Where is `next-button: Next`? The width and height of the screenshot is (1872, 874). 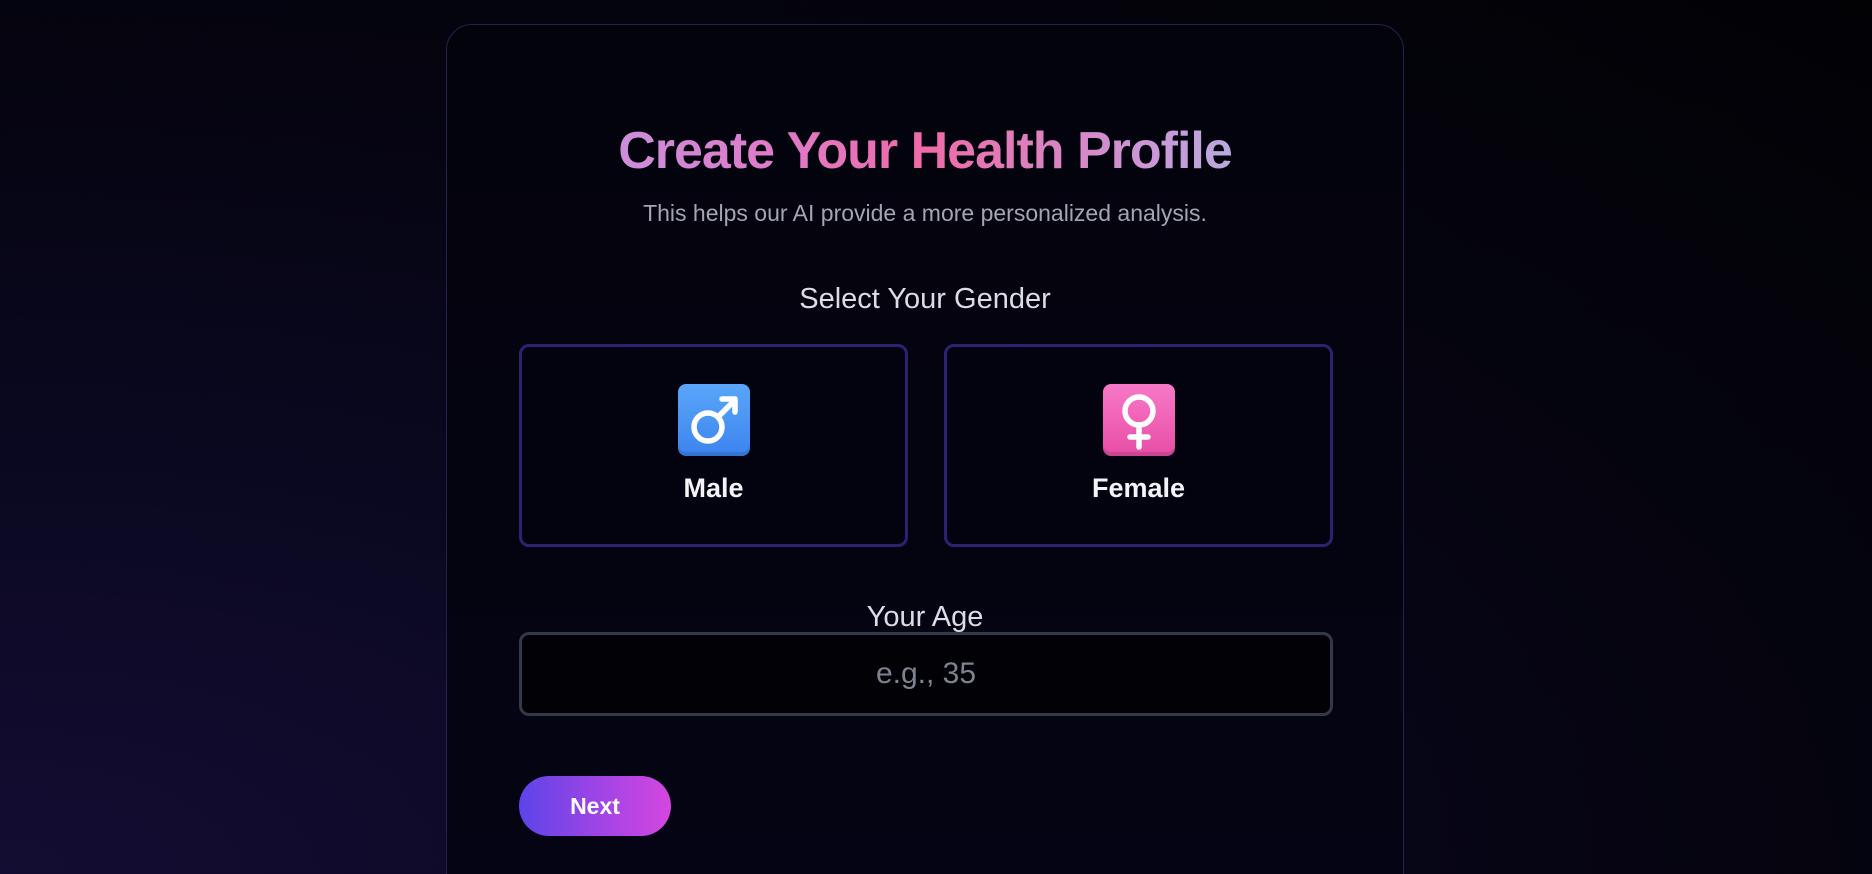 next-button: Next is located at coordinates (595, 806).